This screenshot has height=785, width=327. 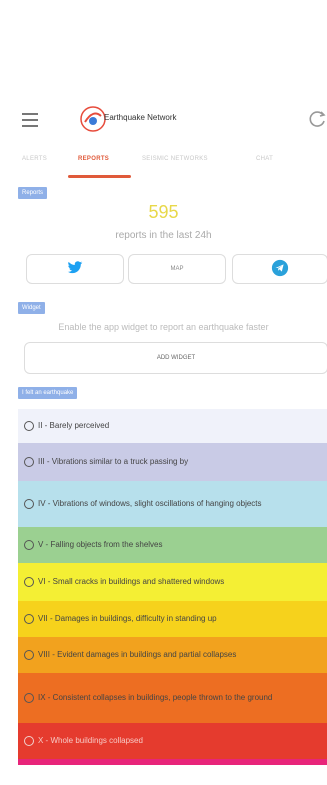 I want to click on twitter-button, so click(x=75, y=269).